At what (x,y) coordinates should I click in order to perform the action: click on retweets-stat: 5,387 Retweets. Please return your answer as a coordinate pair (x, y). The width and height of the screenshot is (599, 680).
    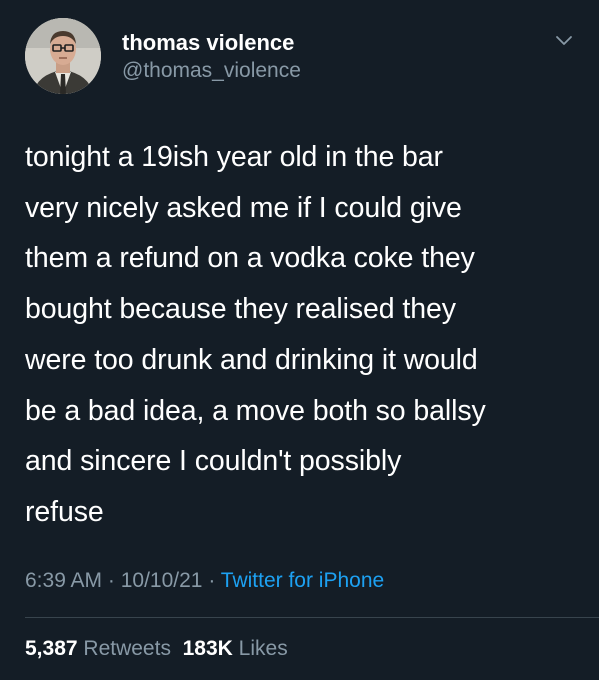
    Looking at the image, I should click on (98, 648).